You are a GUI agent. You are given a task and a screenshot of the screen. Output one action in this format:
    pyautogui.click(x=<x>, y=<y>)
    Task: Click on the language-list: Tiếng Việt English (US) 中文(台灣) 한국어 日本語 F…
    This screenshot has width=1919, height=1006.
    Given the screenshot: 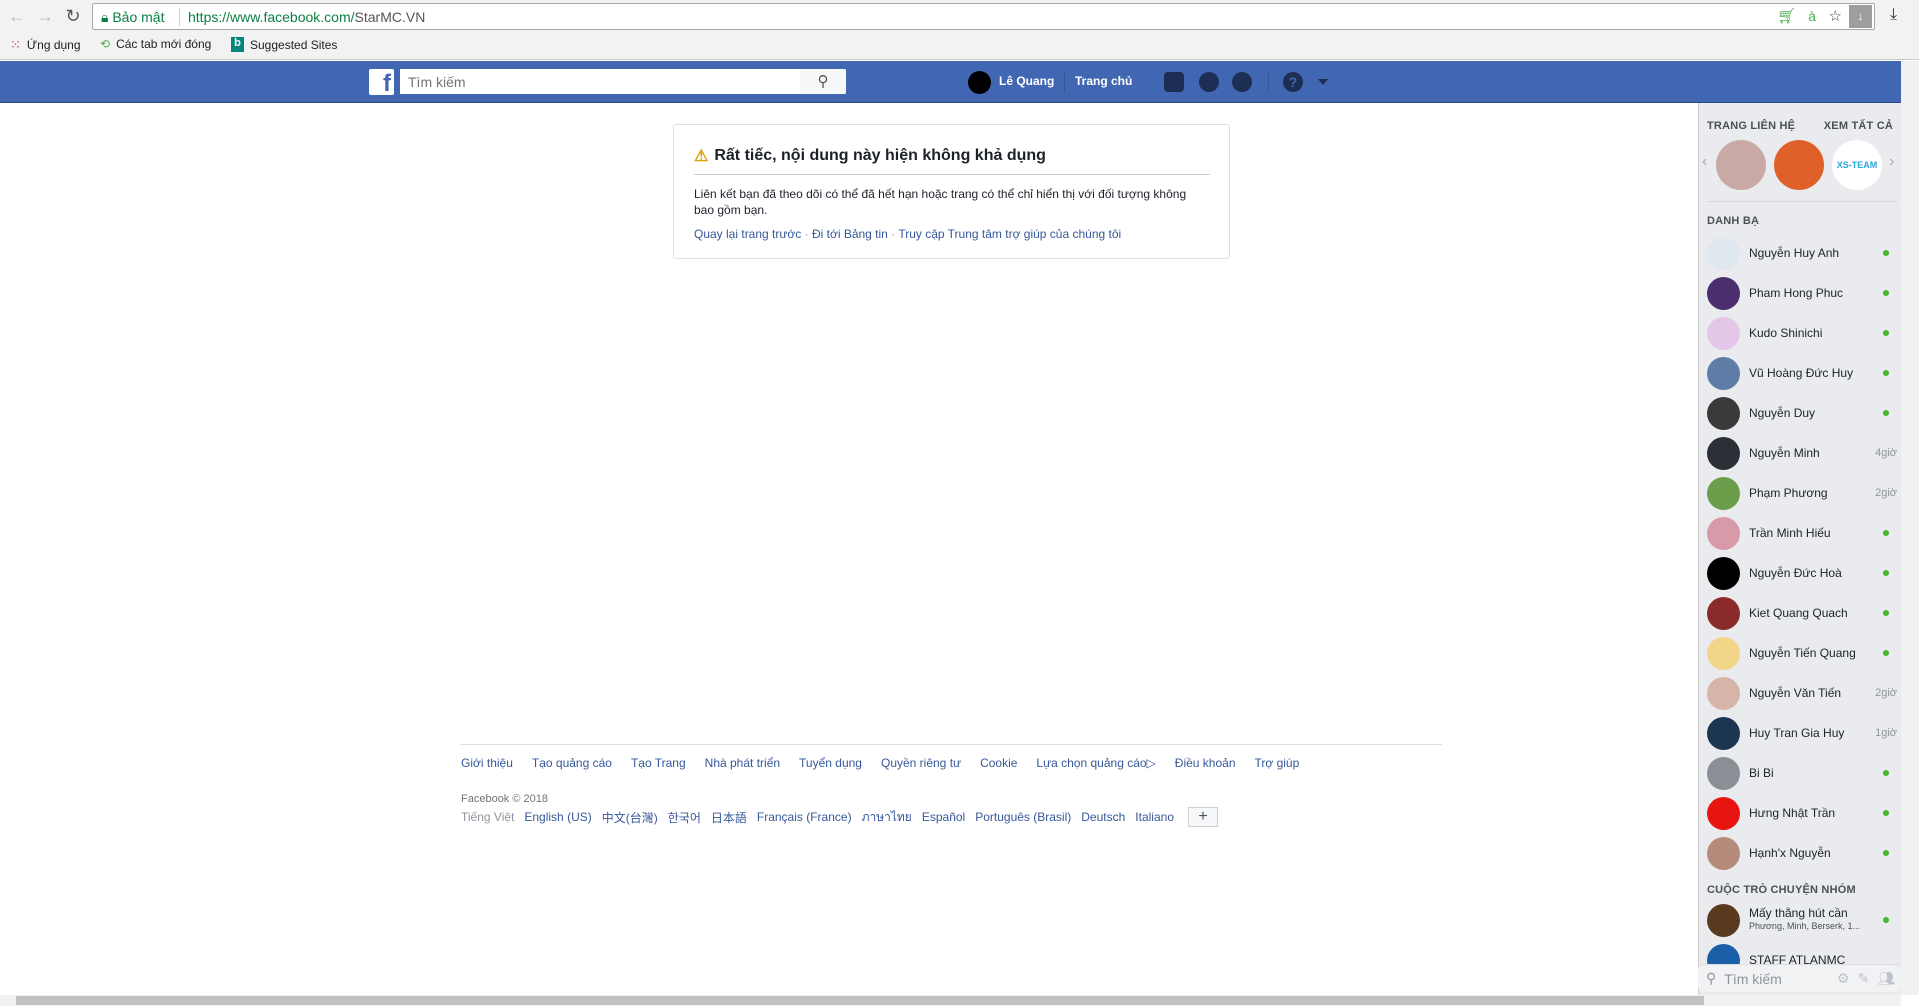 What is the action you would take?
    pyautogui.click(x=839, y=817)
    